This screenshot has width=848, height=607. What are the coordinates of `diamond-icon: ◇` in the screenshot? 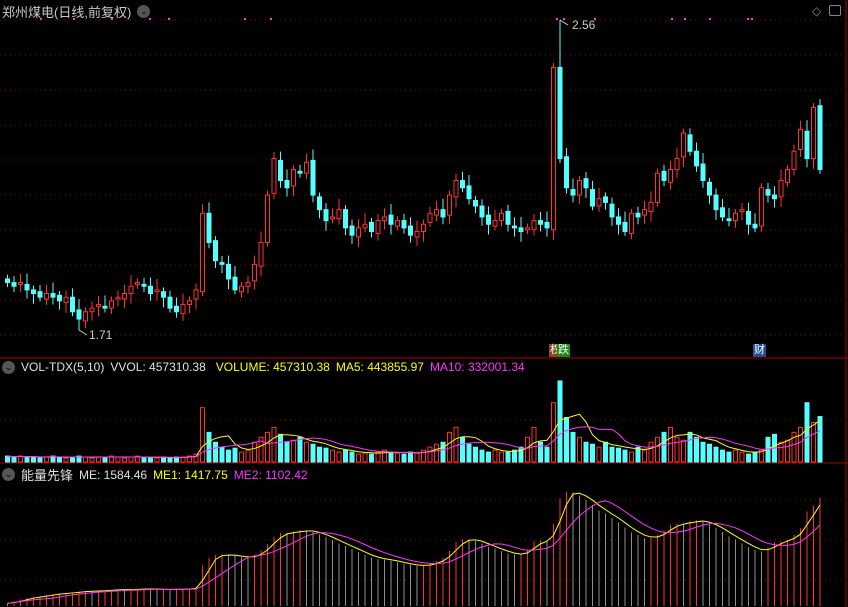 It's located at (816, 11).